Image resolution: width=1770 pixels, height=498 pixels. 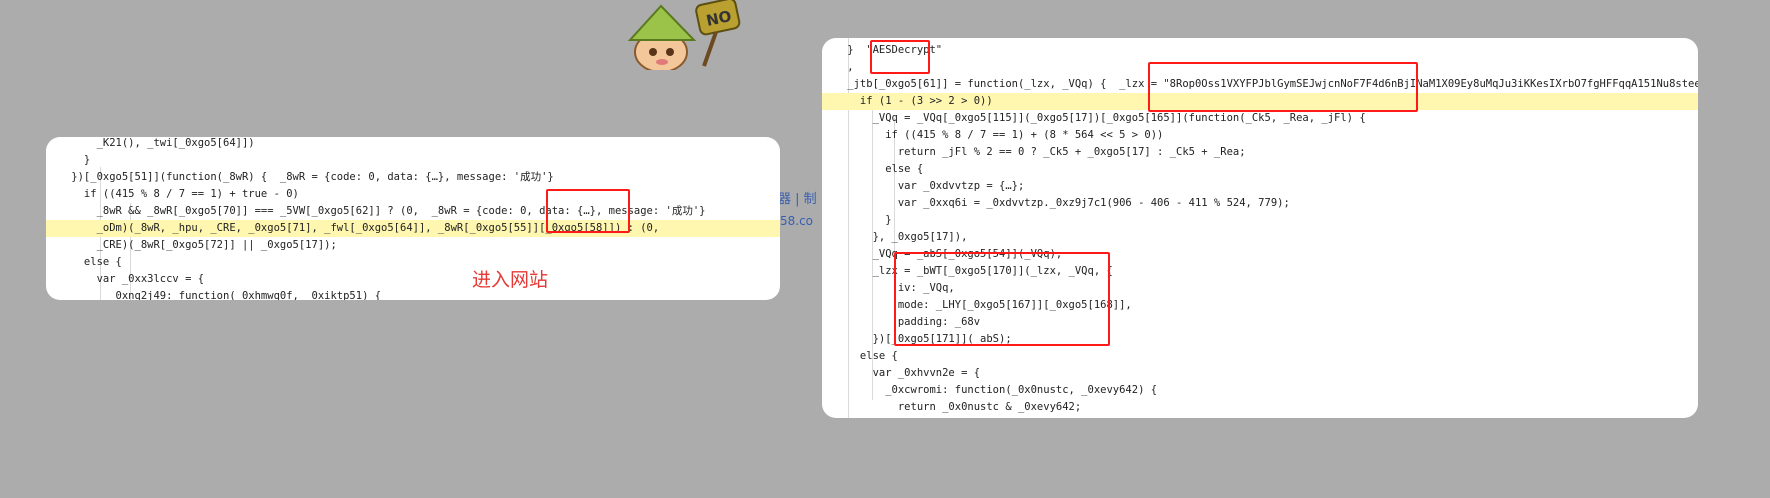 What do you see at coordinates (1283, 87) in the screenshot?
I see `highlight-box-lzx-value` at bounding box center [1283, 87].